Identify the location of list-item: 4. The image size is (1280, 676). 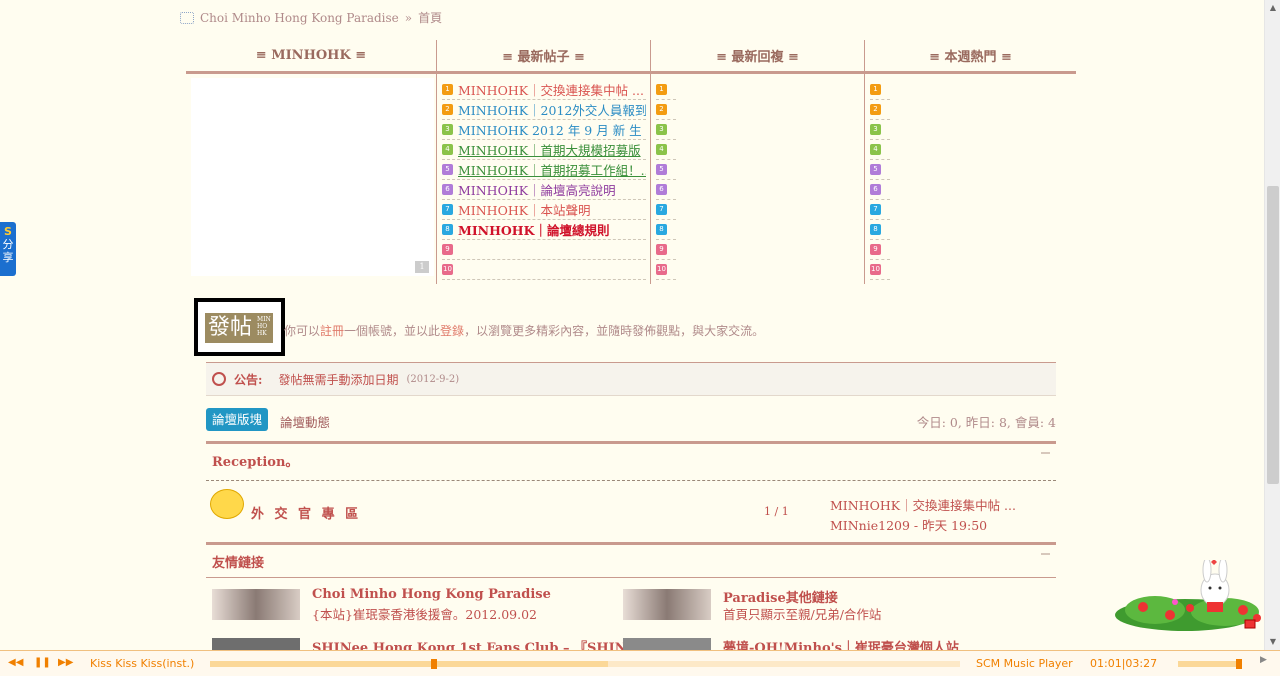
(666, 150).